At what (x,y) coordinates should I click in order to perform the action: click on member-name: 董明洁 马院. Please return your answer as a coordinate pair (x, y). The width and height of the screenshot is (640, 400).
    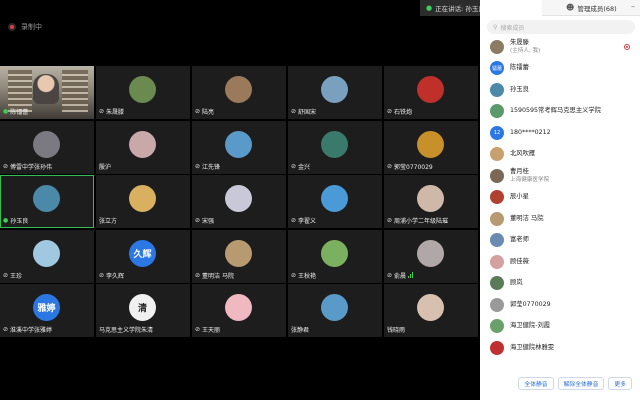
    Looking at the image, I should click on (527, 218).